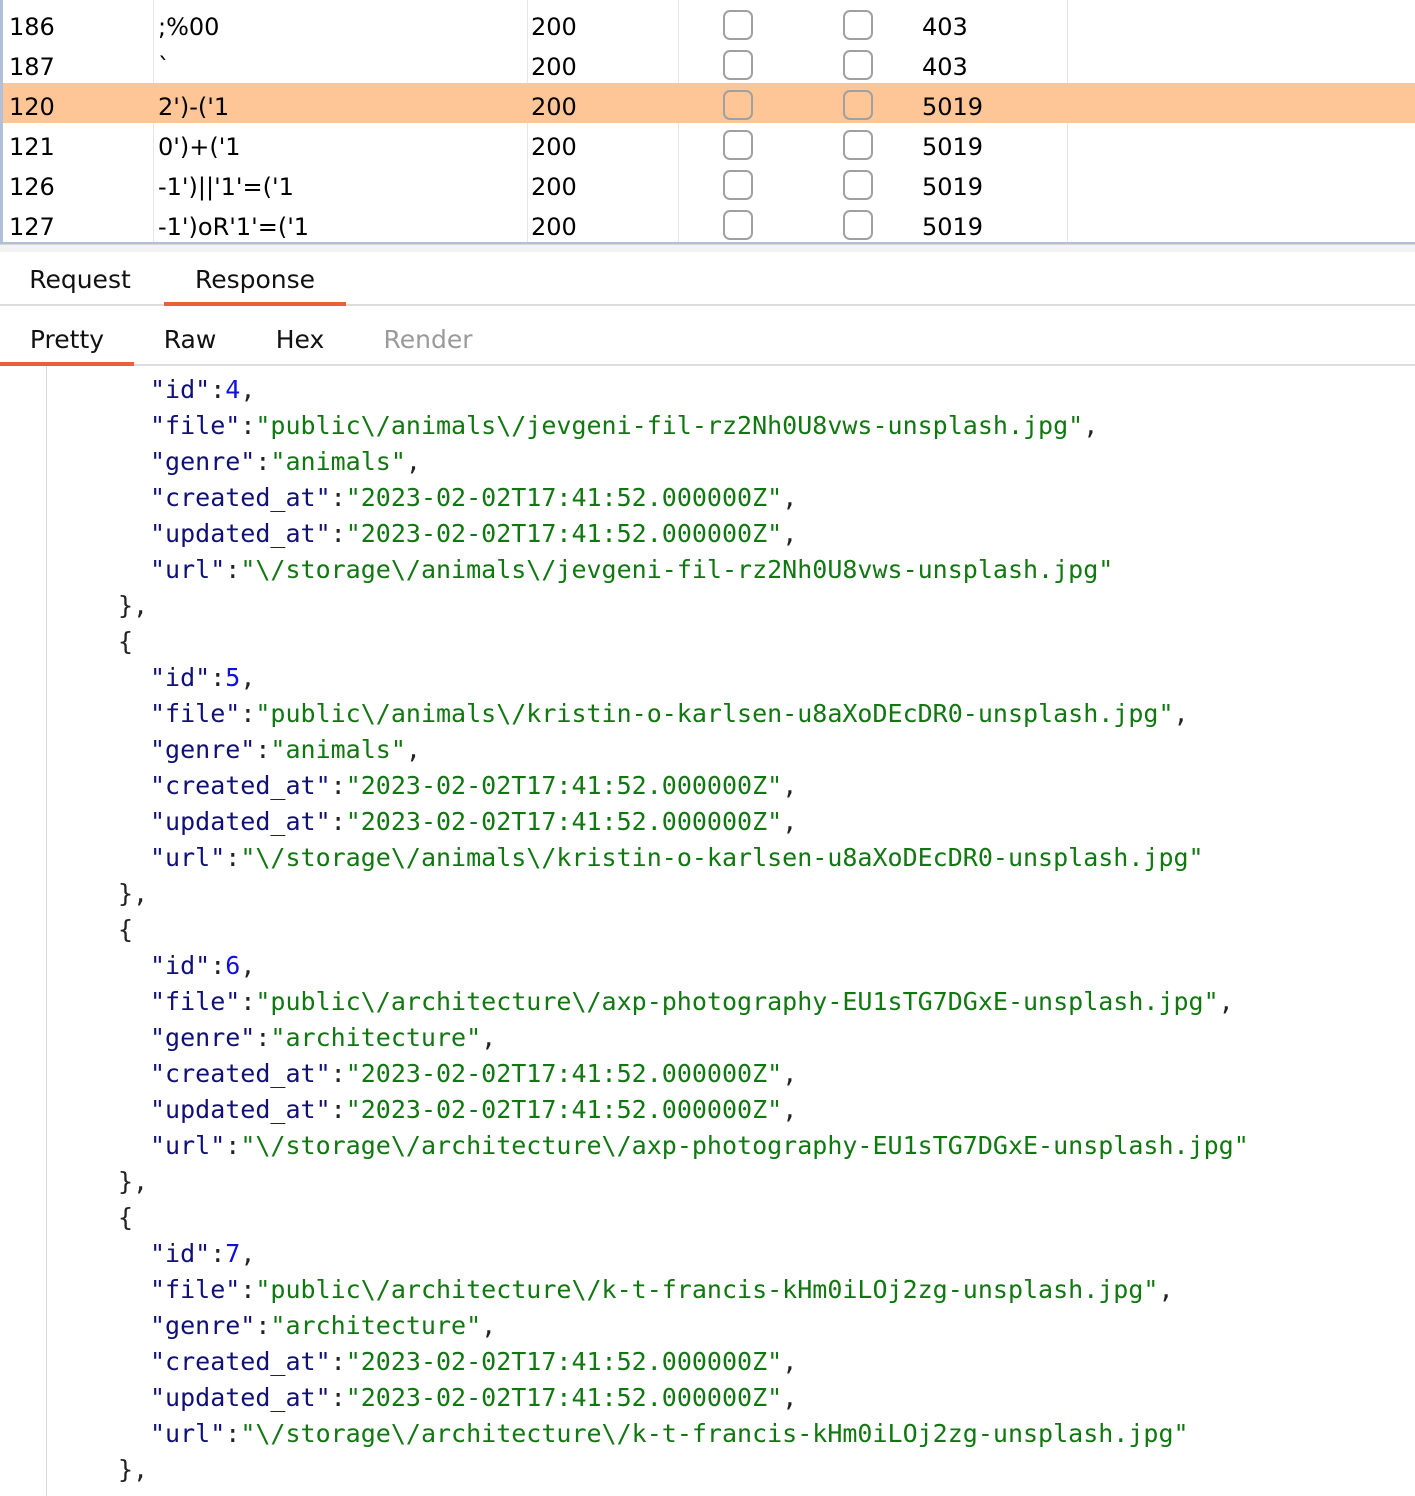 This screenshot has width=1415, height=1496. Describe the element at coordinates (709, 103) in the screenshot. I see `table-row-selected: 120 2')-('1 200 5019` at that location.